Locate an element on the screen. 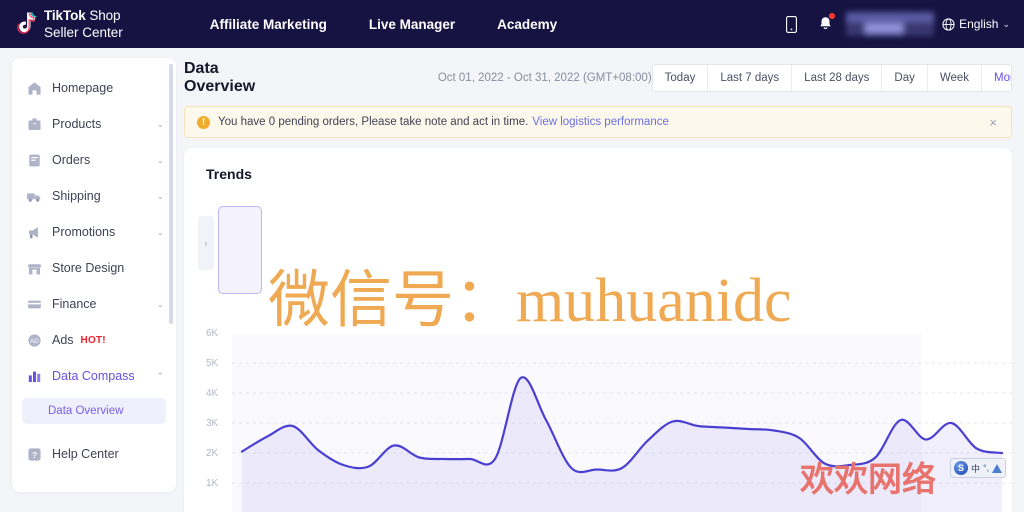 This screenshot has height=512, width=1024. sidebar-item-label: Products is located at coordinates (77, 124).